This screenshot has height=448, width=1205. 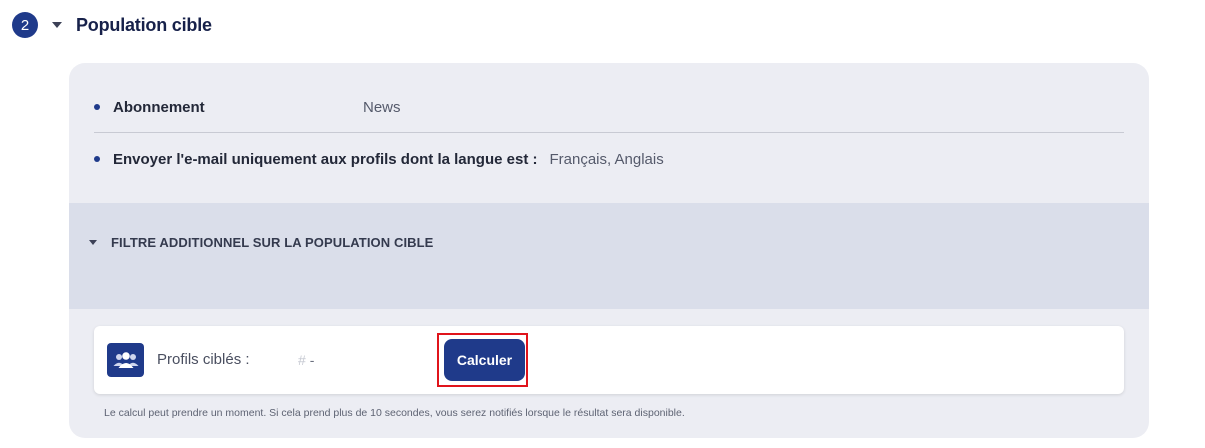 I want to click on calculate-button: Calculer, so click(x=484, y=360).